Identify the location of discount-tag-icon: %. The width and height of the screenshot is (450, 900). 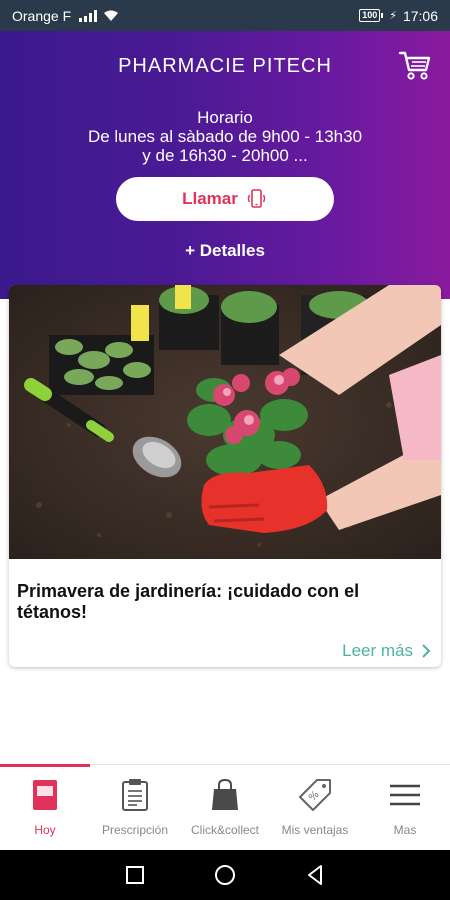
(315, 795).